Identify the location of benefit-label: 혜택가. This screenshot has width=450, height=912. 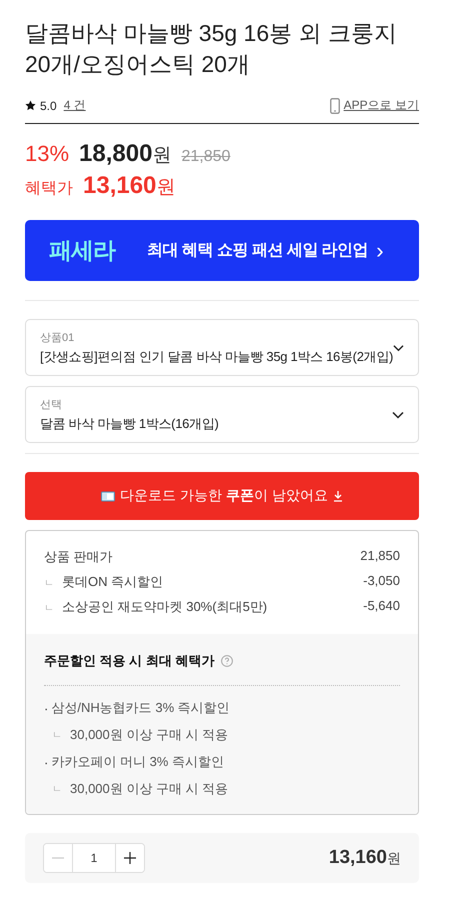
(49, 189).